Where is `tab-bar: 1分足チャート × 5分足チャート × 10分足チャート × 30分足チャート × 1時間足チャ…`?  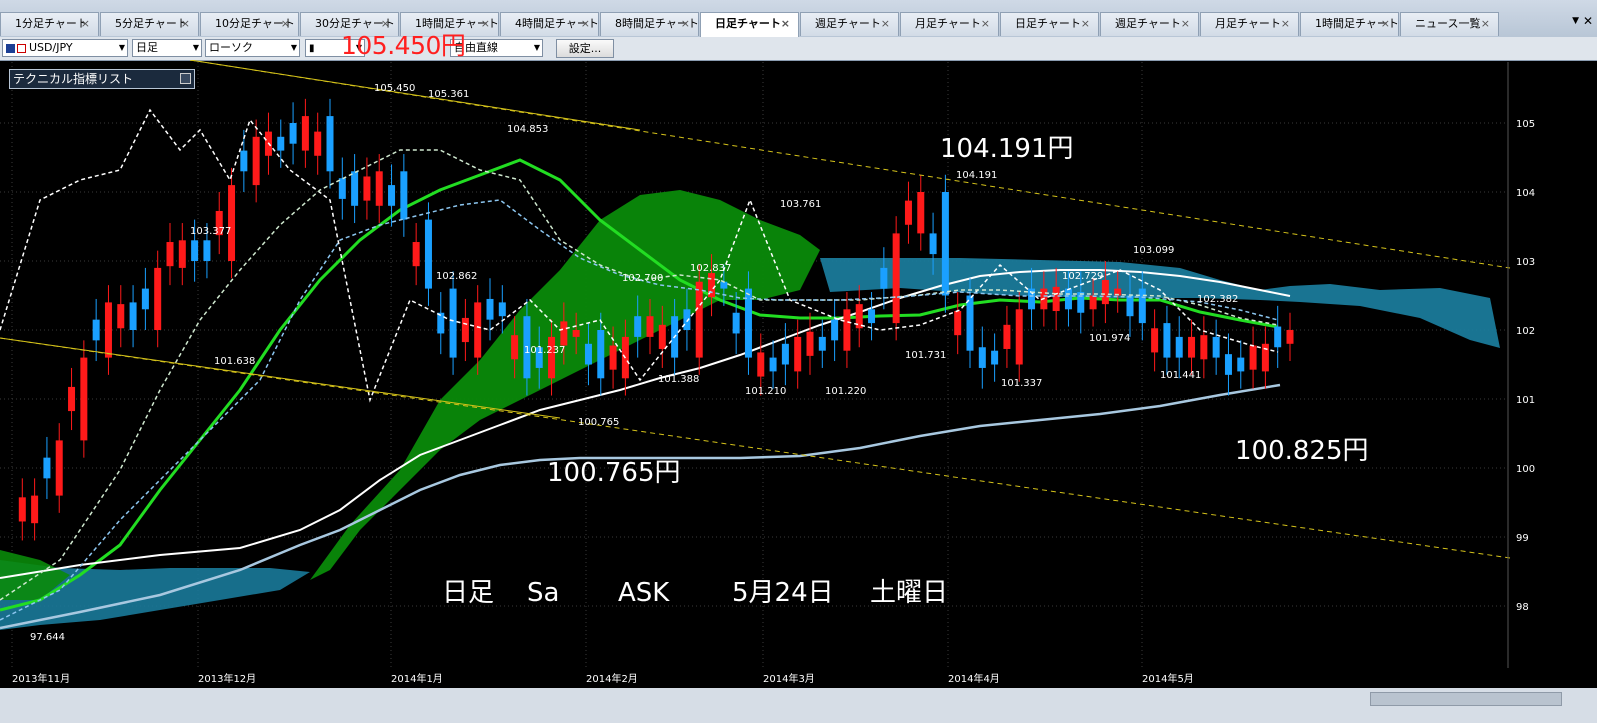
tab-bar: 1分足チャート × 5分足チャート × 10分足チャート × 30分足チャート × 1時間足チャ… is located at coordinates (798, 19).